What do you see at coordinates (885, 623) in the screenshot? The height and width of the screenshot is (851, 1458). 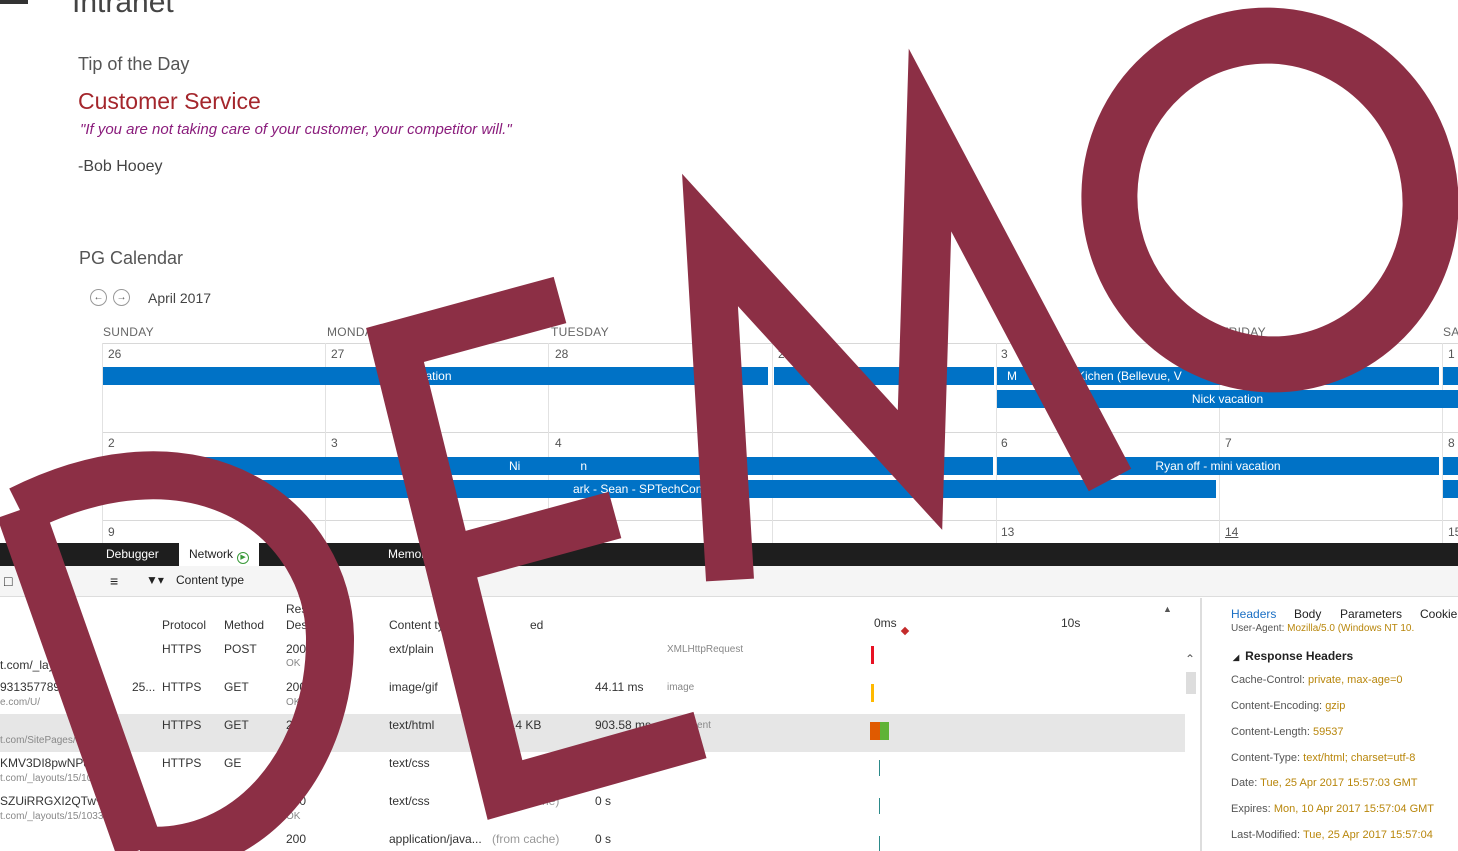 I see `timeline-start: 0ms` at bounding box center [885, 623].